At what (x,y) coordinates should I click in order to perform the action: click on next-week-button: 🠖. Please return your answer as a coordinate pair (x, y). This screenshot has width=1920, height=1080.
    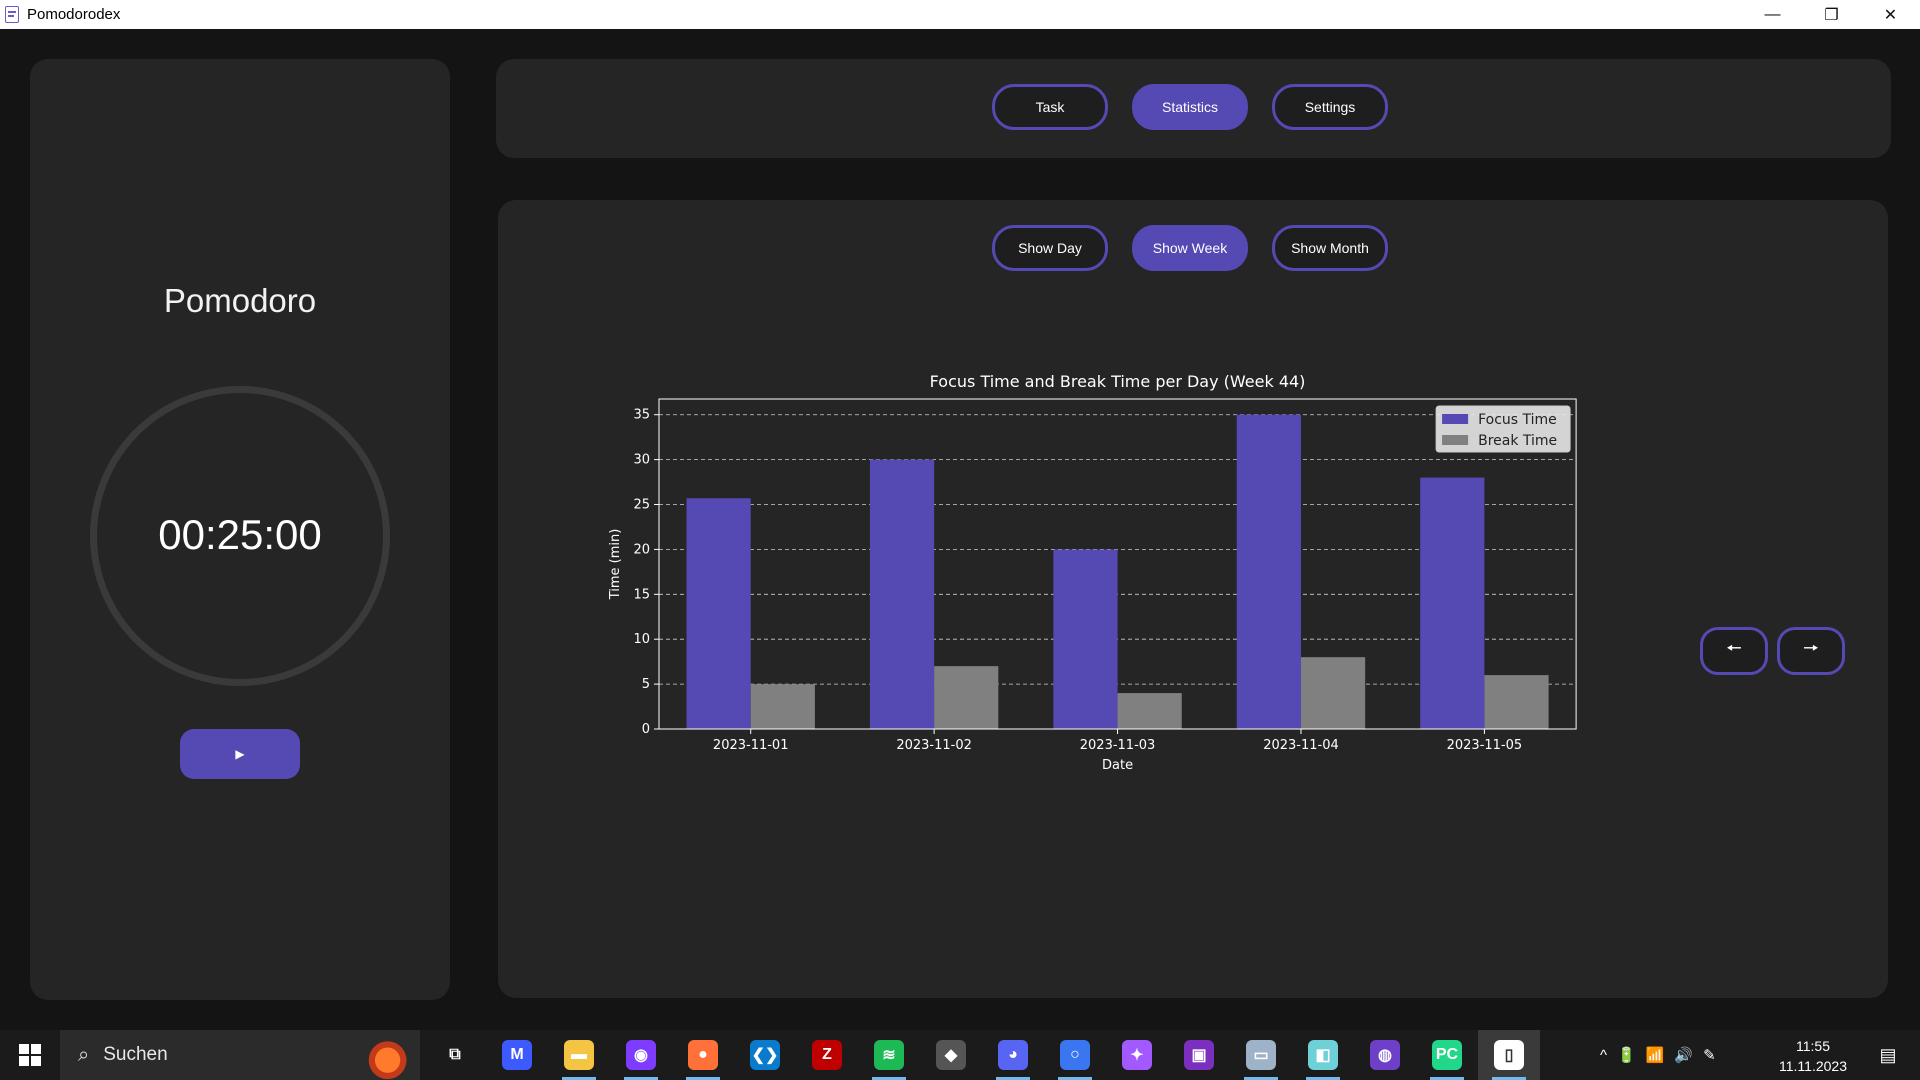
    Looking at the image, I should click on (1811, 651).